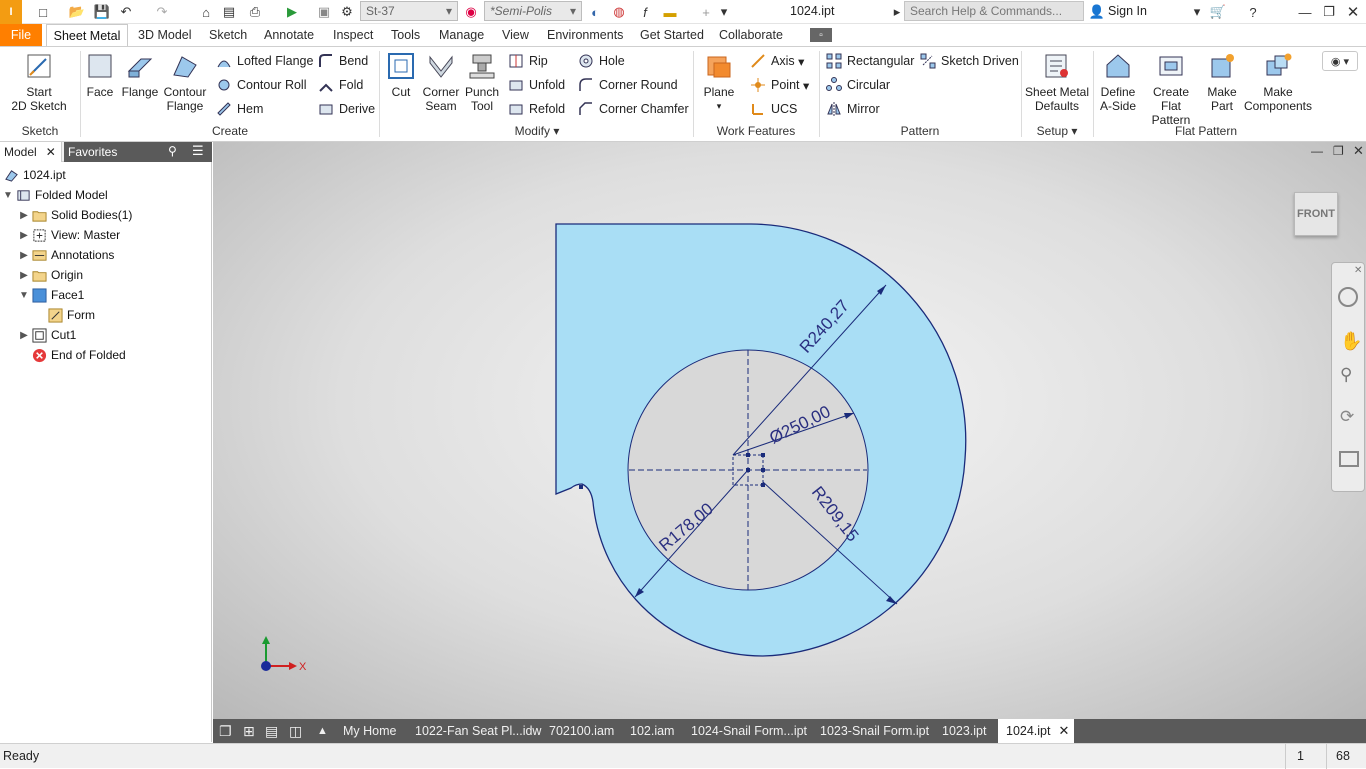 The image size is (1366, 769). Describe the element at coordinates (34, 175) in the screenshot. I see `tree-item-part: 1024.ipt` at that location.